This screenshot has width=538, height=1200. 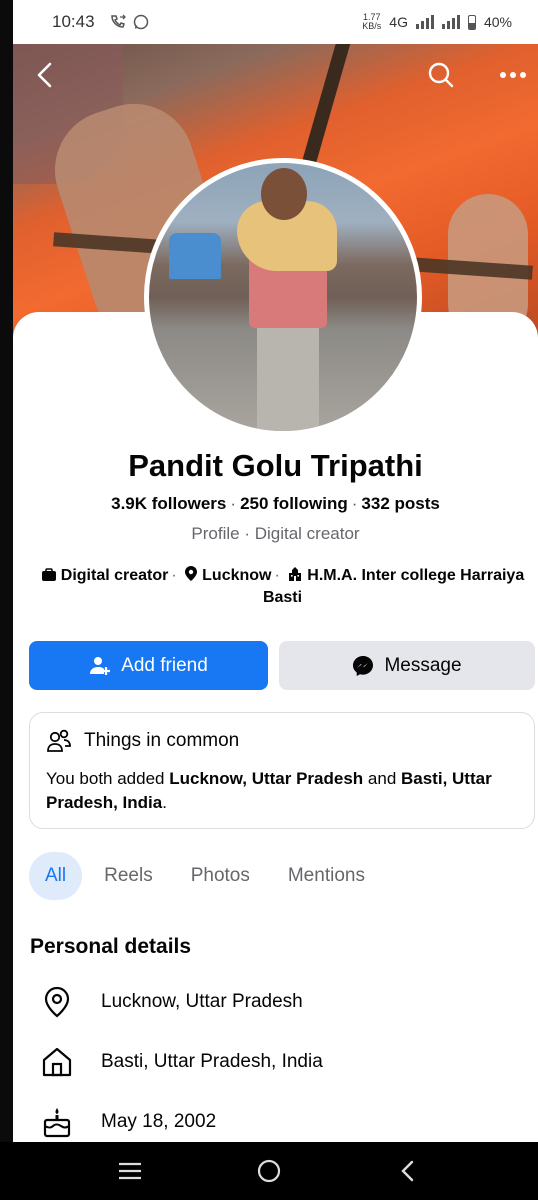 I want to click on search-icon, so click(x=441, y=75).